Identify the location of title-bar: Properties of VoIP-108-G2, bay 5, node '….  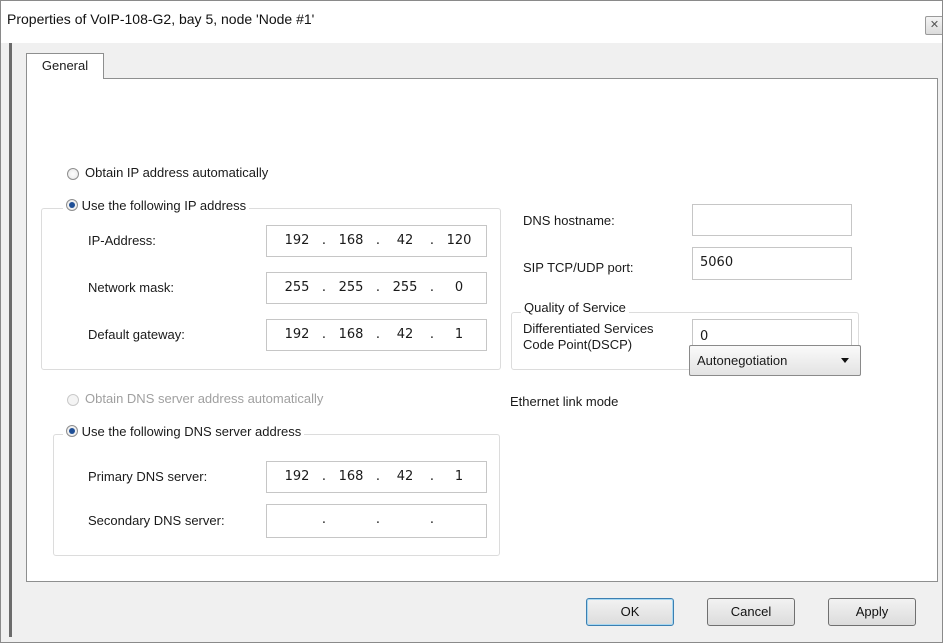
(471, 22).